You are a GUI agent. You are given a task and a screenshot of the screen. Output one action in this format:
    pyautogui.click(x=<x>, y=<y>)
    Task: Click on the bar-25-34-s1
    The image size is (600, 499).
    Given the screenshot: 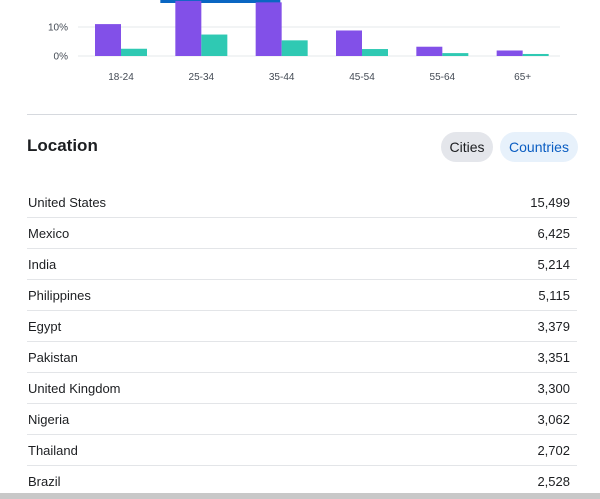 What is the action you would take?
    pyautogui.click(x=214, y=45)
    